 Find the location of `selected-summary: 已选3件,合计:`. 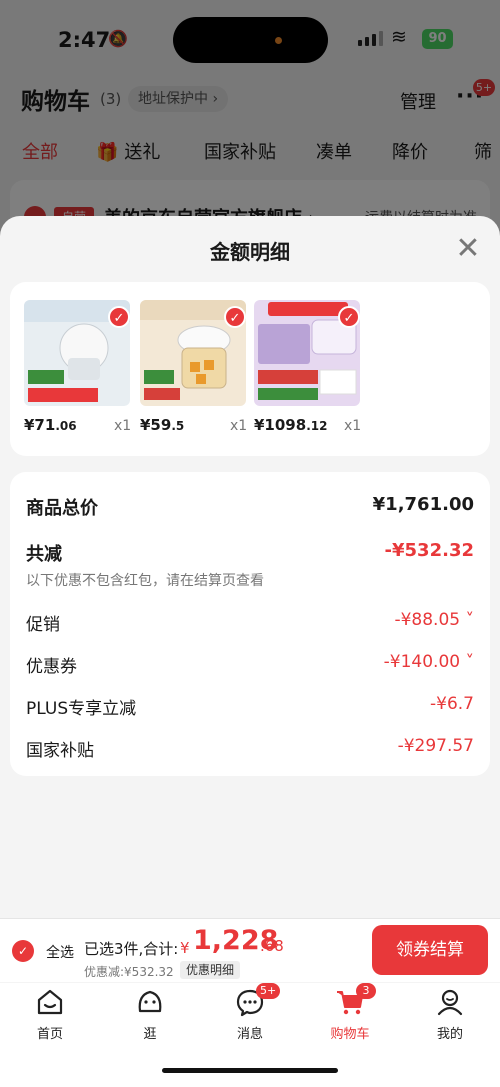

selected-summary: 已选3件,合计: is located at coordinates (131, 949).